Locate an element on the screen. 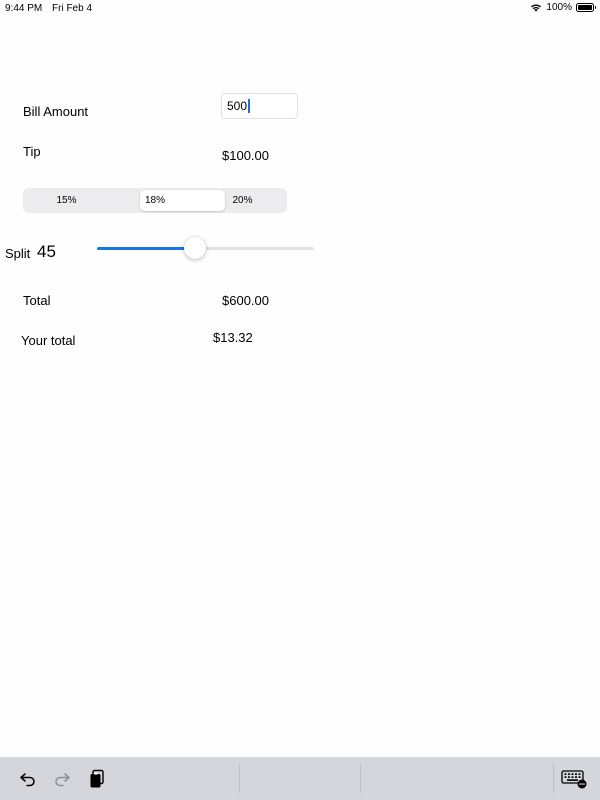 The height and width of the screenshot is (800, 600). keyboard-icon is located at coordinates (574, 779).